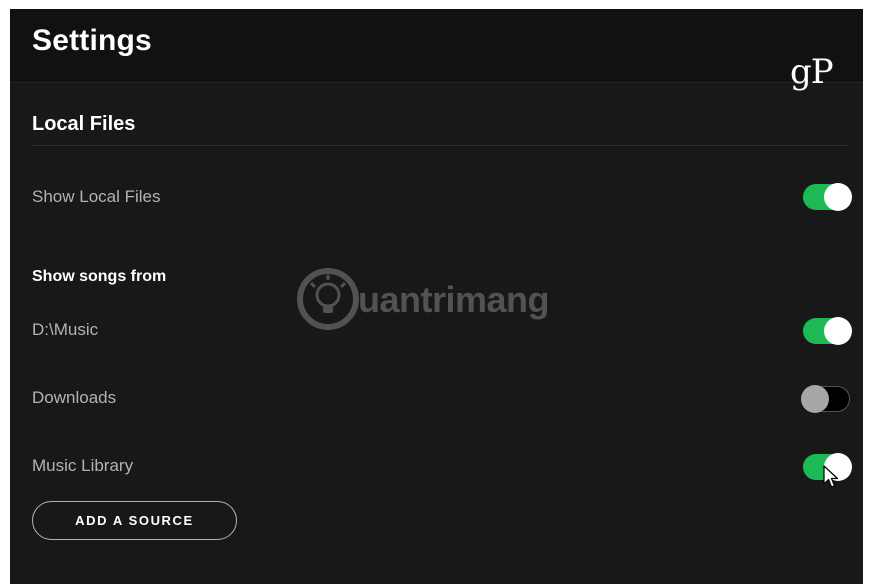  Describe the element at coordinates (83, 465) in the screenshot. I see `source-label-music-library: Music Library` at that location.